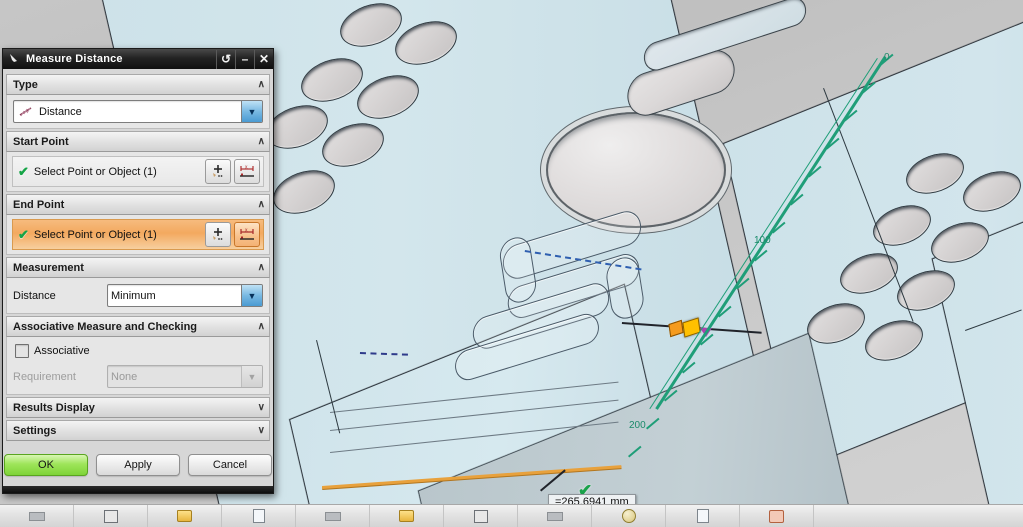 The image size is (1023, 527). I want to click on requirement-field-row: Requirement None ▼, so click(138, 376).